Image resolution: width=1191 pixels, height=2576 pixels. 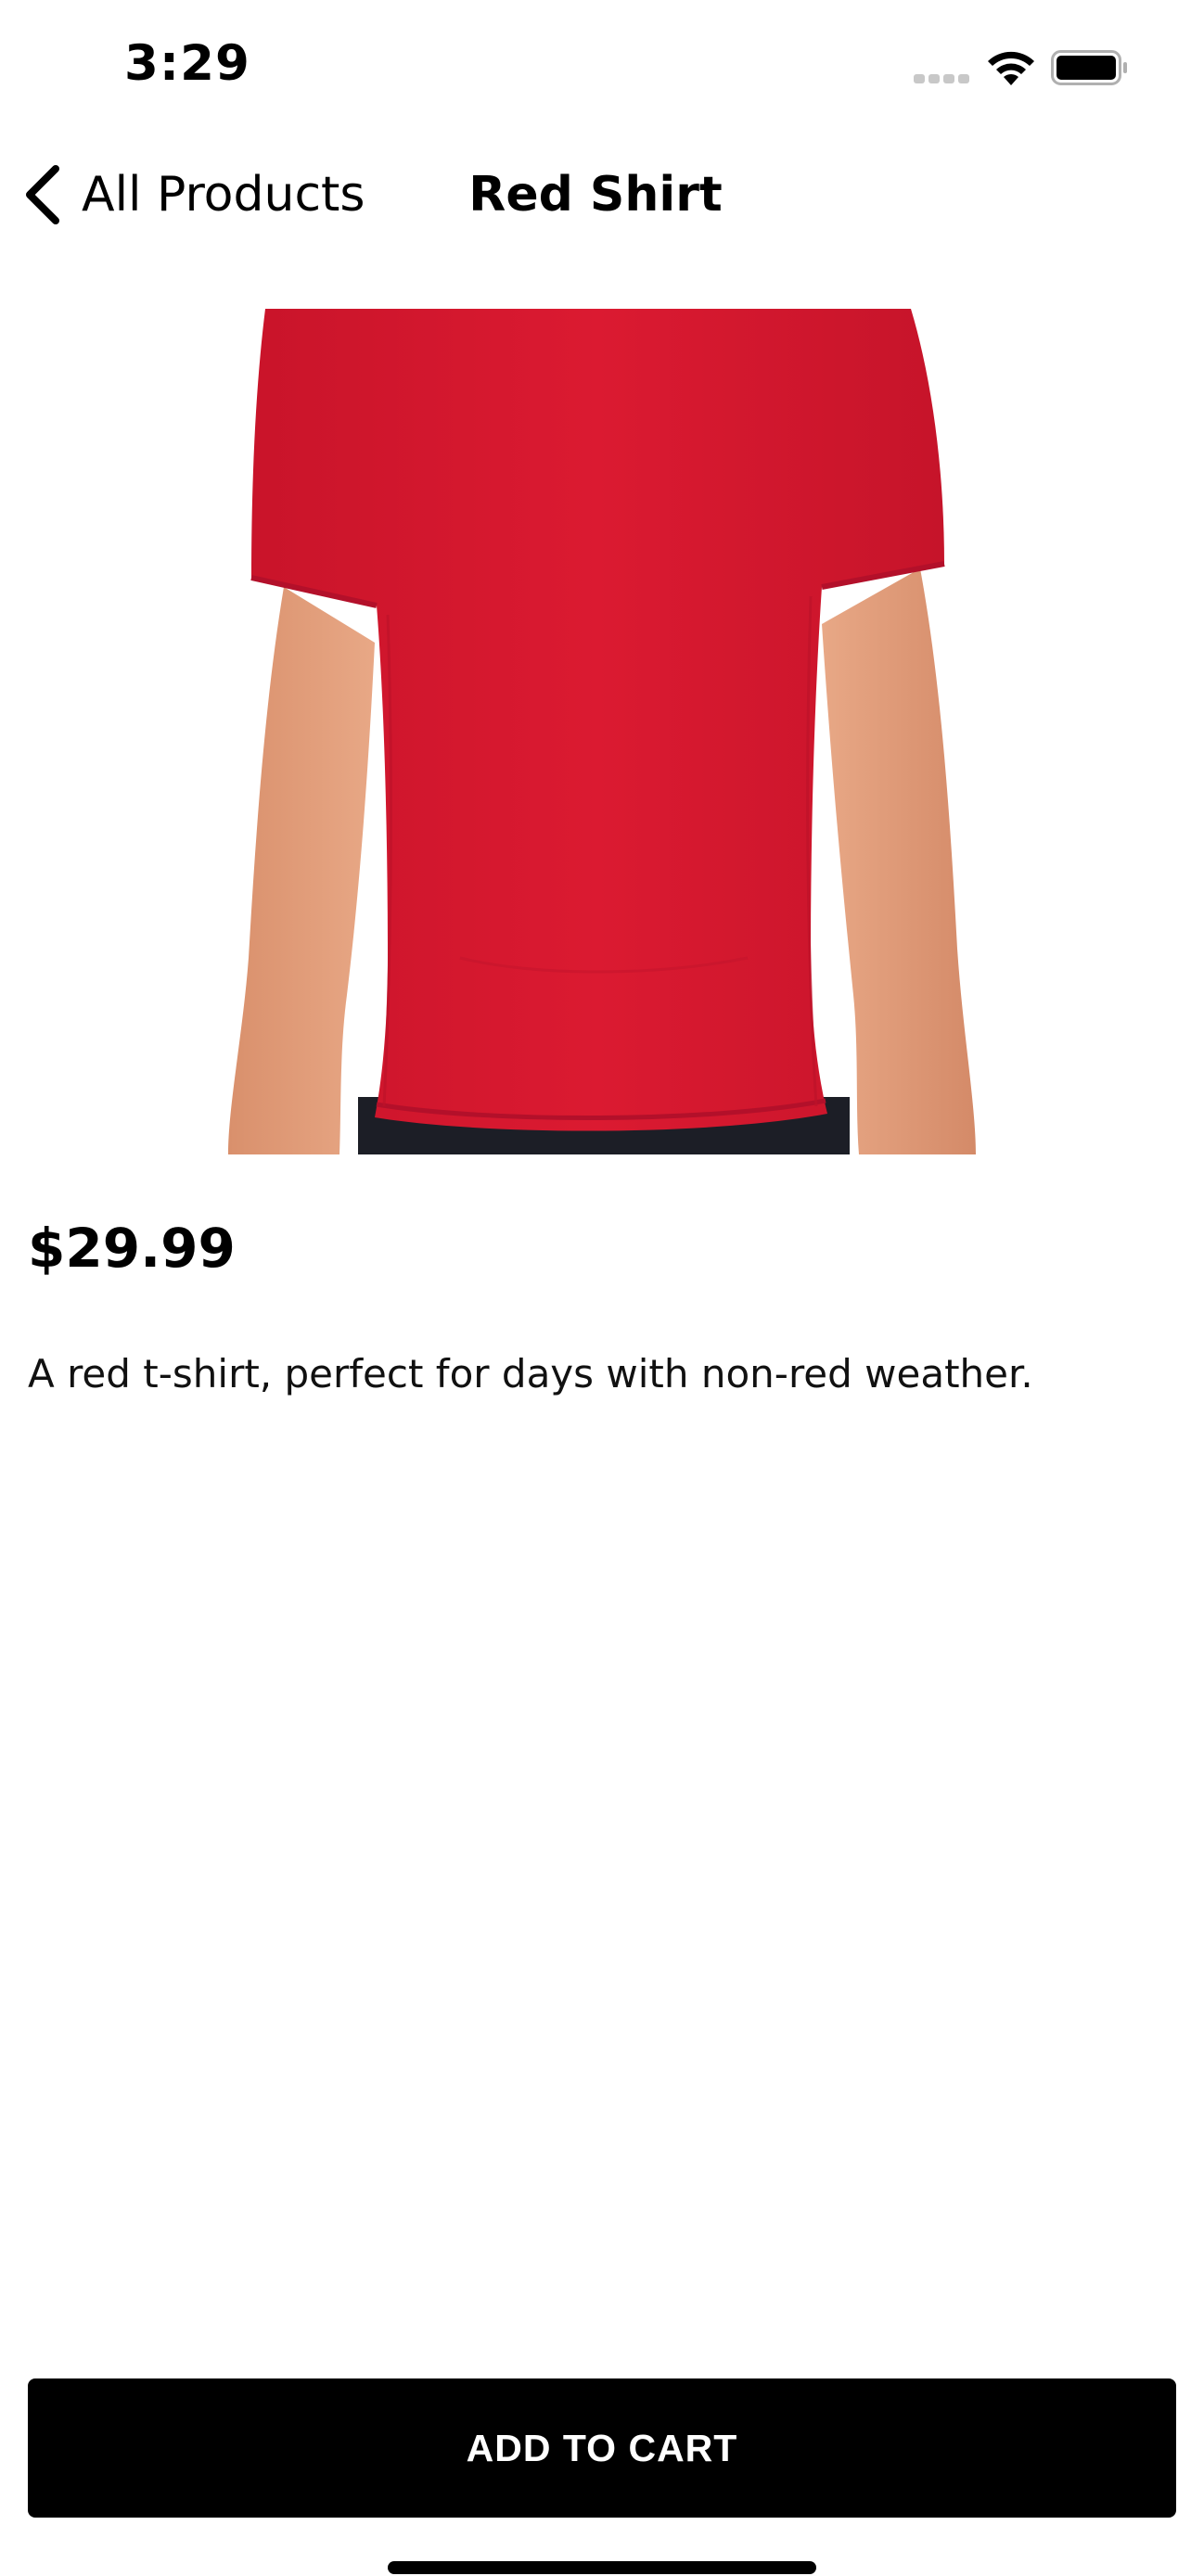 I want to click on add-to-cart-button: ADD TO CART, so click(x=602, y=2448).